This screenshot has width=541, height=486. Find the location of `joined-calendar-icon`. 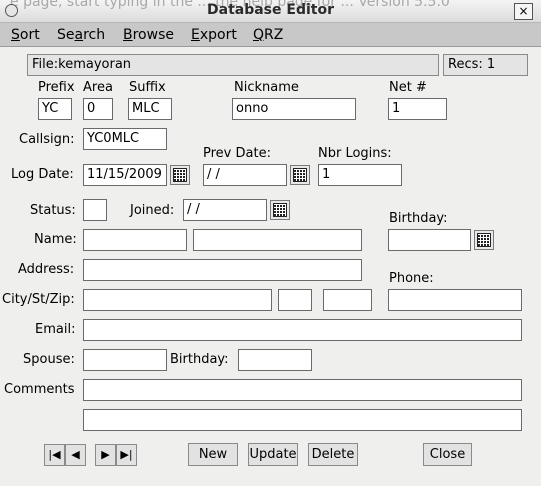

joined-calendar-icon is located at coordinates (280, 210).